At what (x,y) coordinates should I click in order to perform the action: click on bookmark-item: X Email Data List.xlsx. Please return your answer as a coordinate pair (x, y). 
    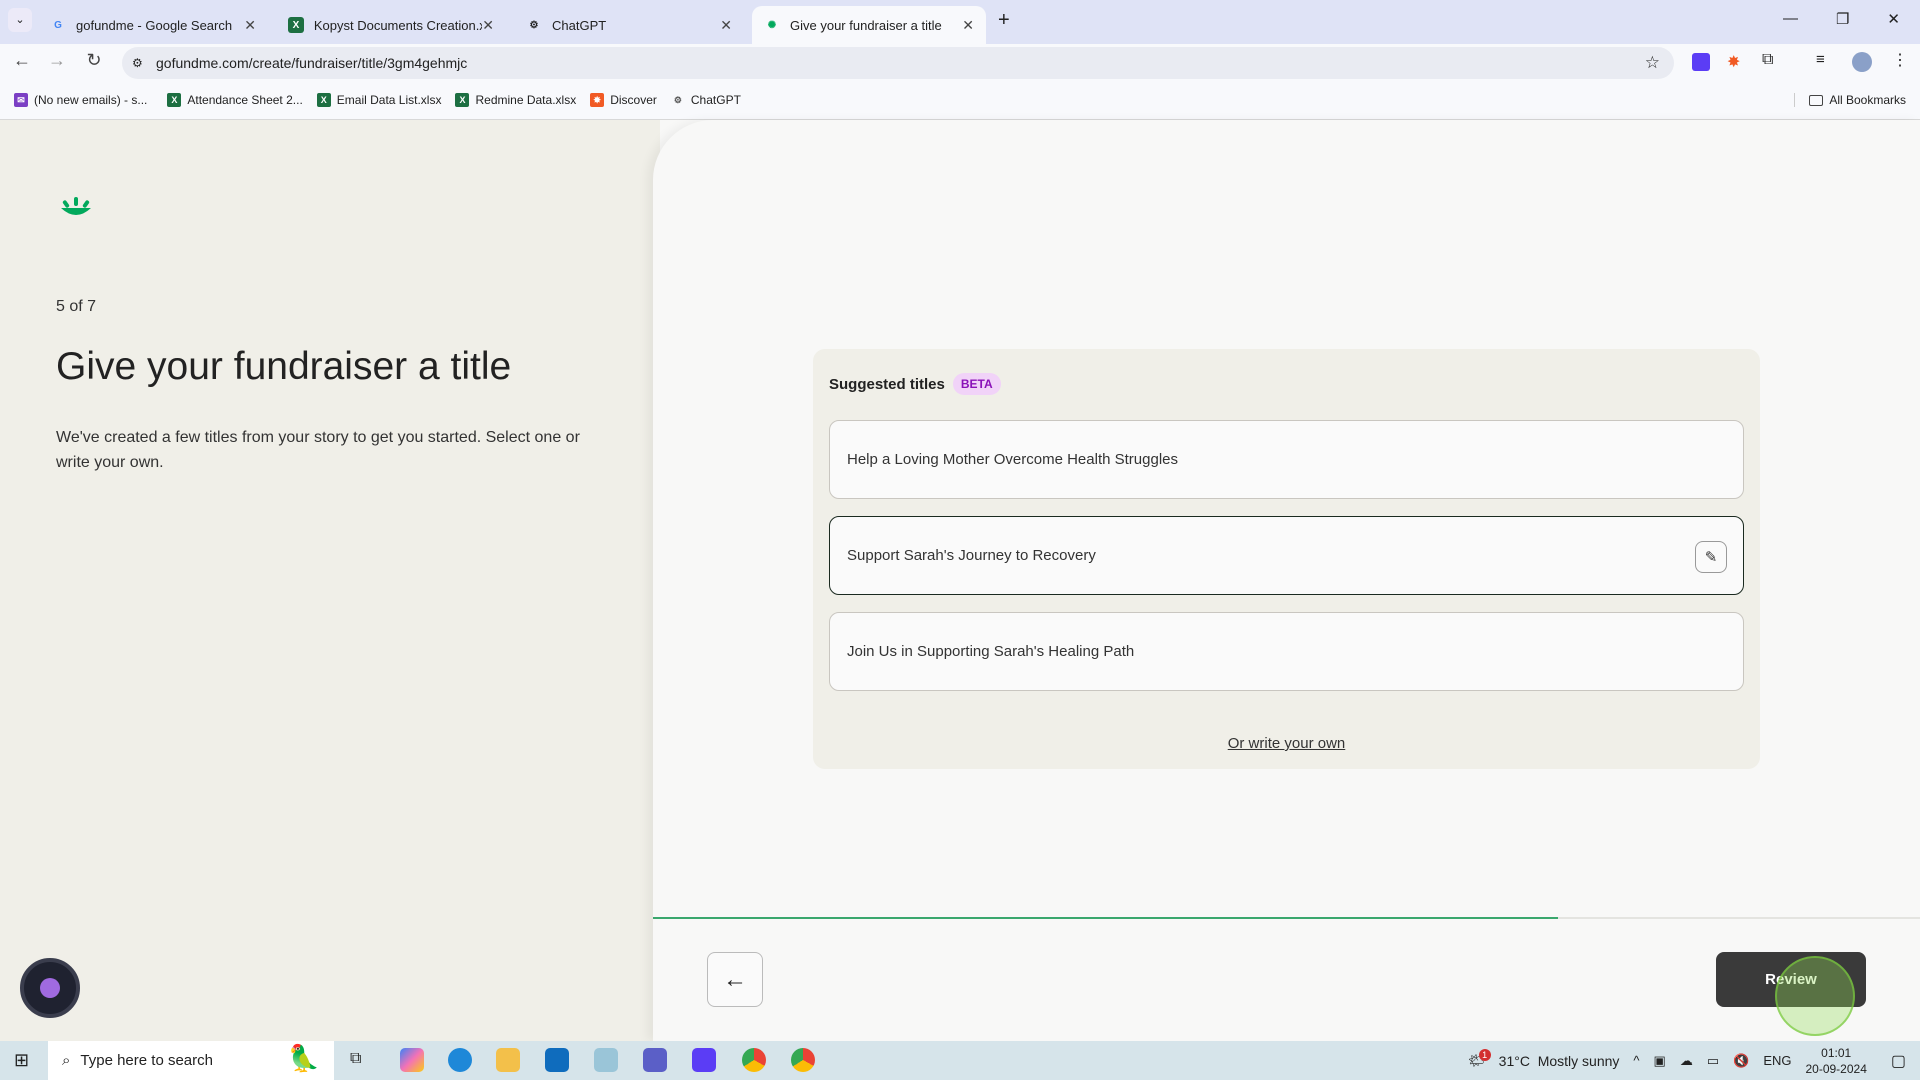
    Looking at the image, I should click on (379, 100).